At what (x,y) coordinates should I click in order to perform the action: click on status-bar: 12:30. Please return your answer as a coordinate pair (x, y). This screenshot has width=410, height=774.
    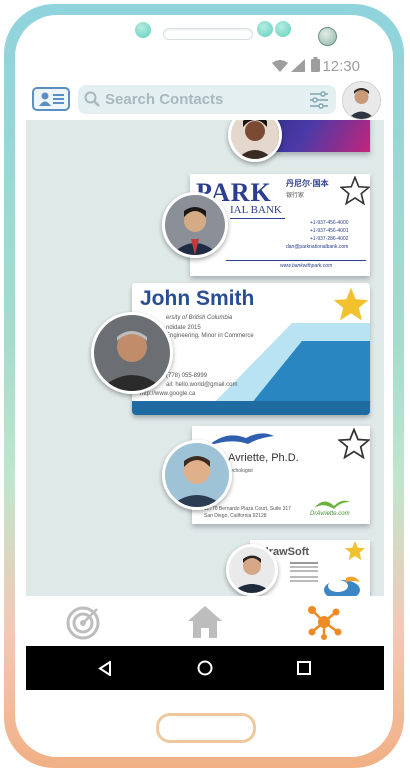
    Looking at the image, I should click on (205, 65).